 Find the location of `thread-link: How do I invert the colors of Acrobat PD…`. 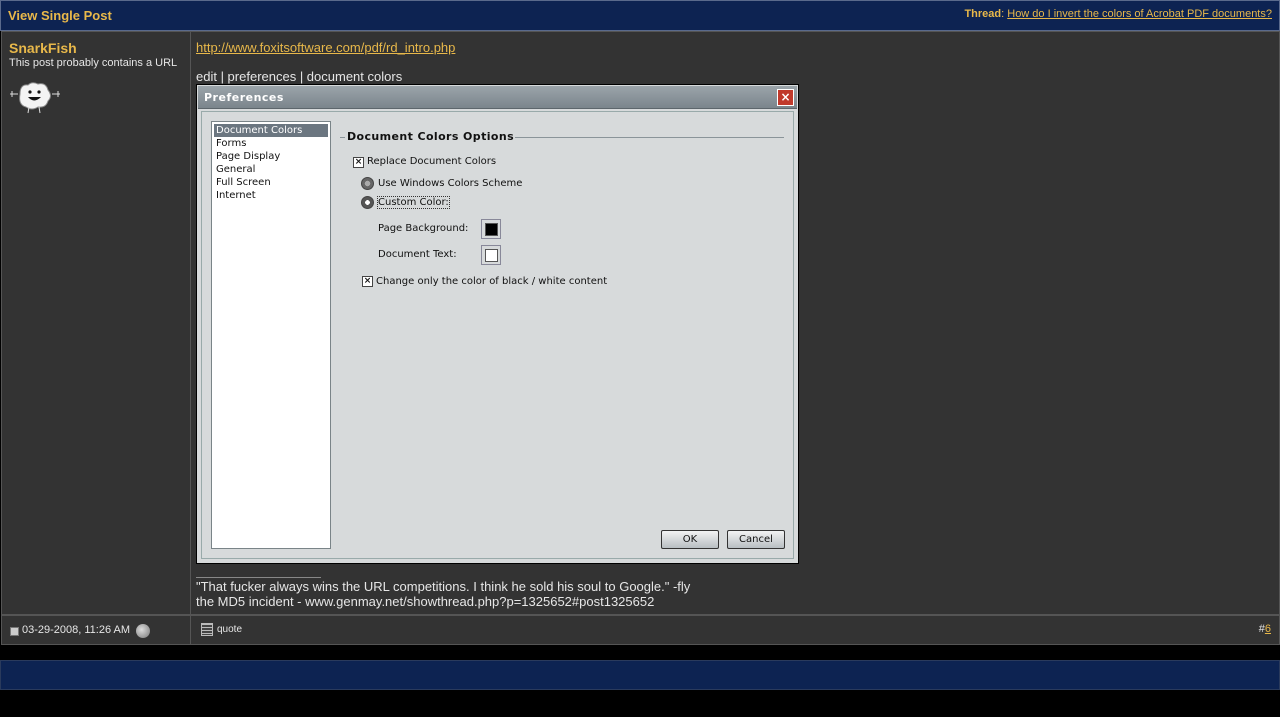

thread-link: How do I invert the colors of Acrobat PD… is located at coordinates (1139, 14).